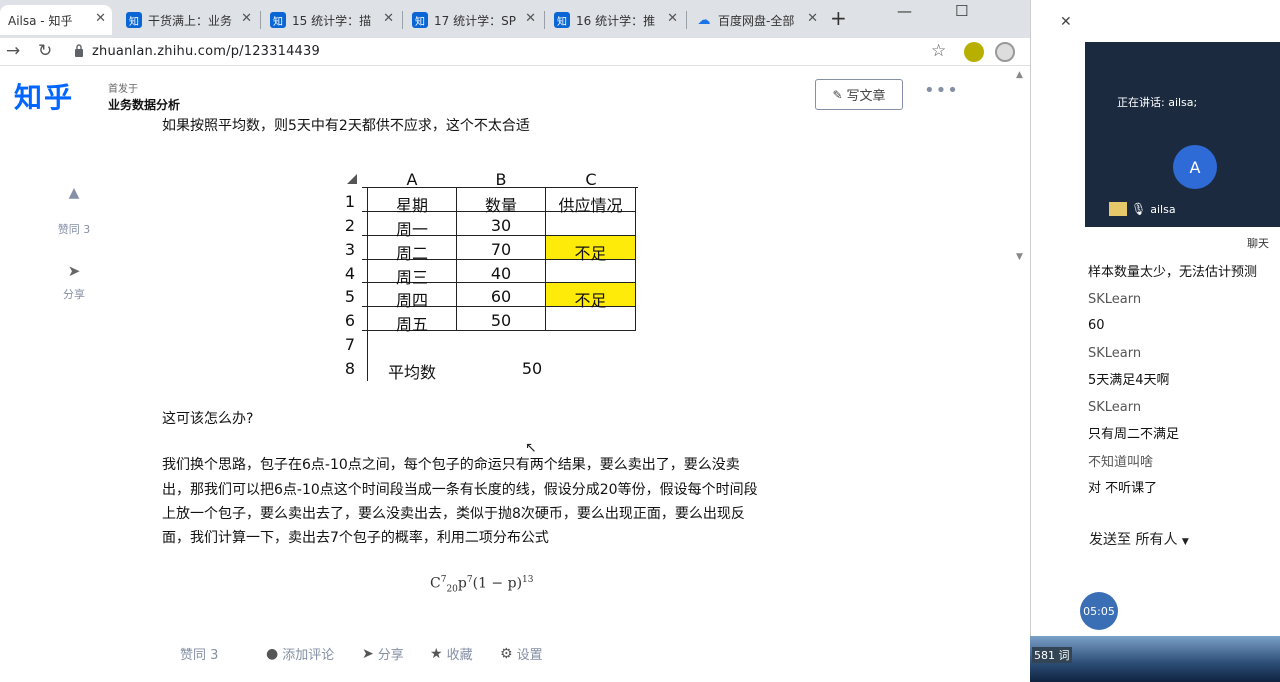 Image resolution: width=1280 pixels, height=682 pixels. What do you see at coordinates (473, 20) in the screenshot?
I see `tab-stats-17: 知 17 统计学：SP ✕` at bounding box center [473, 20].